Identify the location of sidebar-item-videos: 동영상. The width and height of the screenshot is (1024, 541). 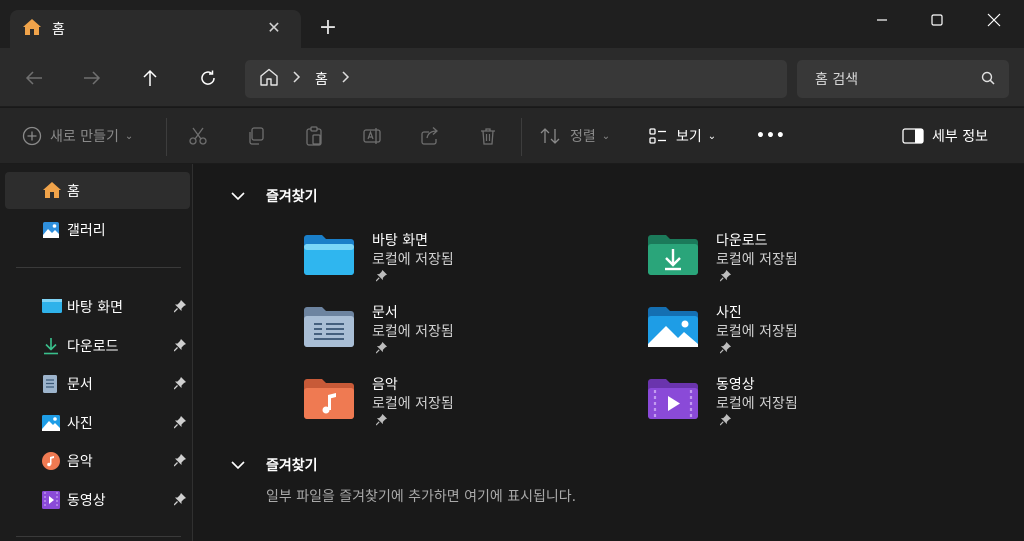
(97, 499).